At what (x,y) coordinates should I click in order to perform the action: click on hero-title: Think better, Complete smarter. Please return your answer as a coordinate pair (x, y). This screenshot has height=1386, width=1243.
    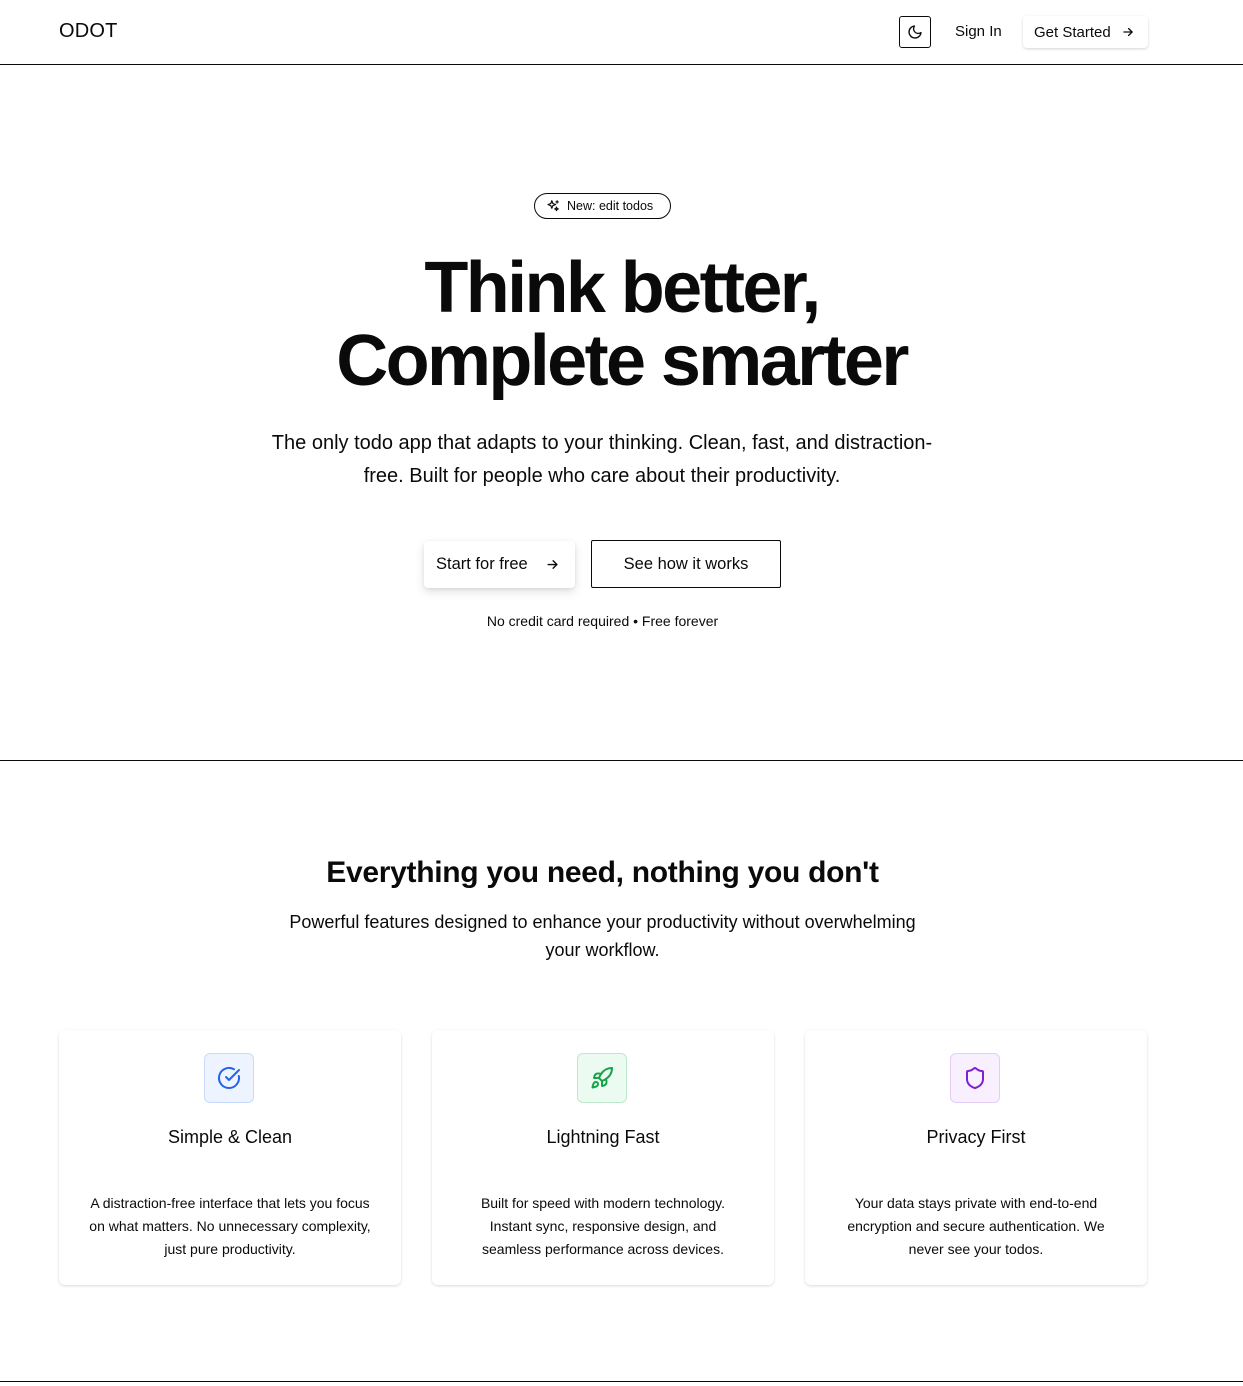
    Looking at the image, I should click on (621, 325).